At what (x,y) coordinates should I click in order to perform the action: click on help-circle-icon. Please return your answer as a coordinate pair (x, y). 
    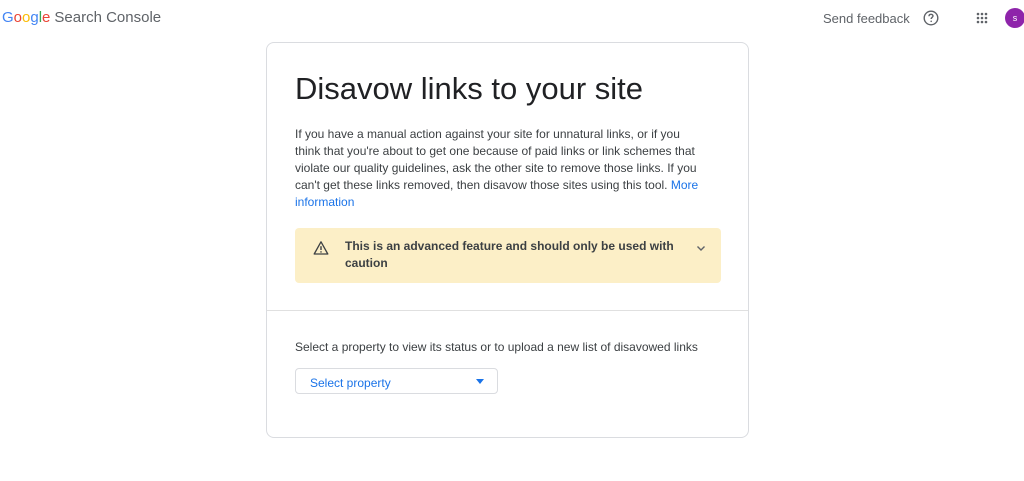
    Looking at the image, I should click on (931, 18).